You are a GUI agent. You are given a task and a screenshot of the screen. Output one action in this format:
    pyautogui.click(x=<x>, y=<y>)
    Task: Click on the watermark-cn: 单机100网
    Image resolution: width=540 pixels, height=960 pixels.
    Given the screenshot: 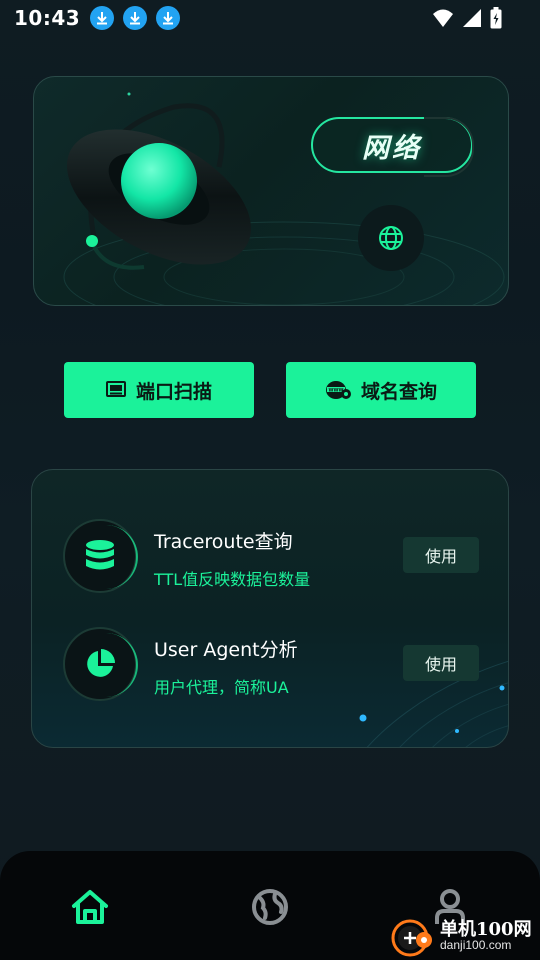 What is the action you would take?
    pyautogui.click(x=486, y=929)
    